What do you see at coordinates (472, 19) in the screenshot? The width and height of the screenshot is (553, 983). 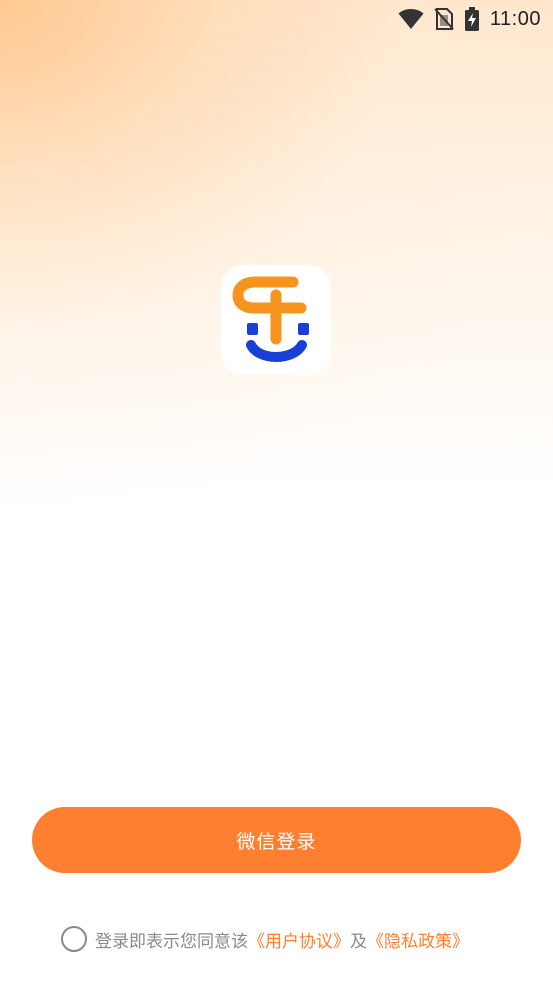 I see `battery-charging-icon` at bounding box center [472, 19].